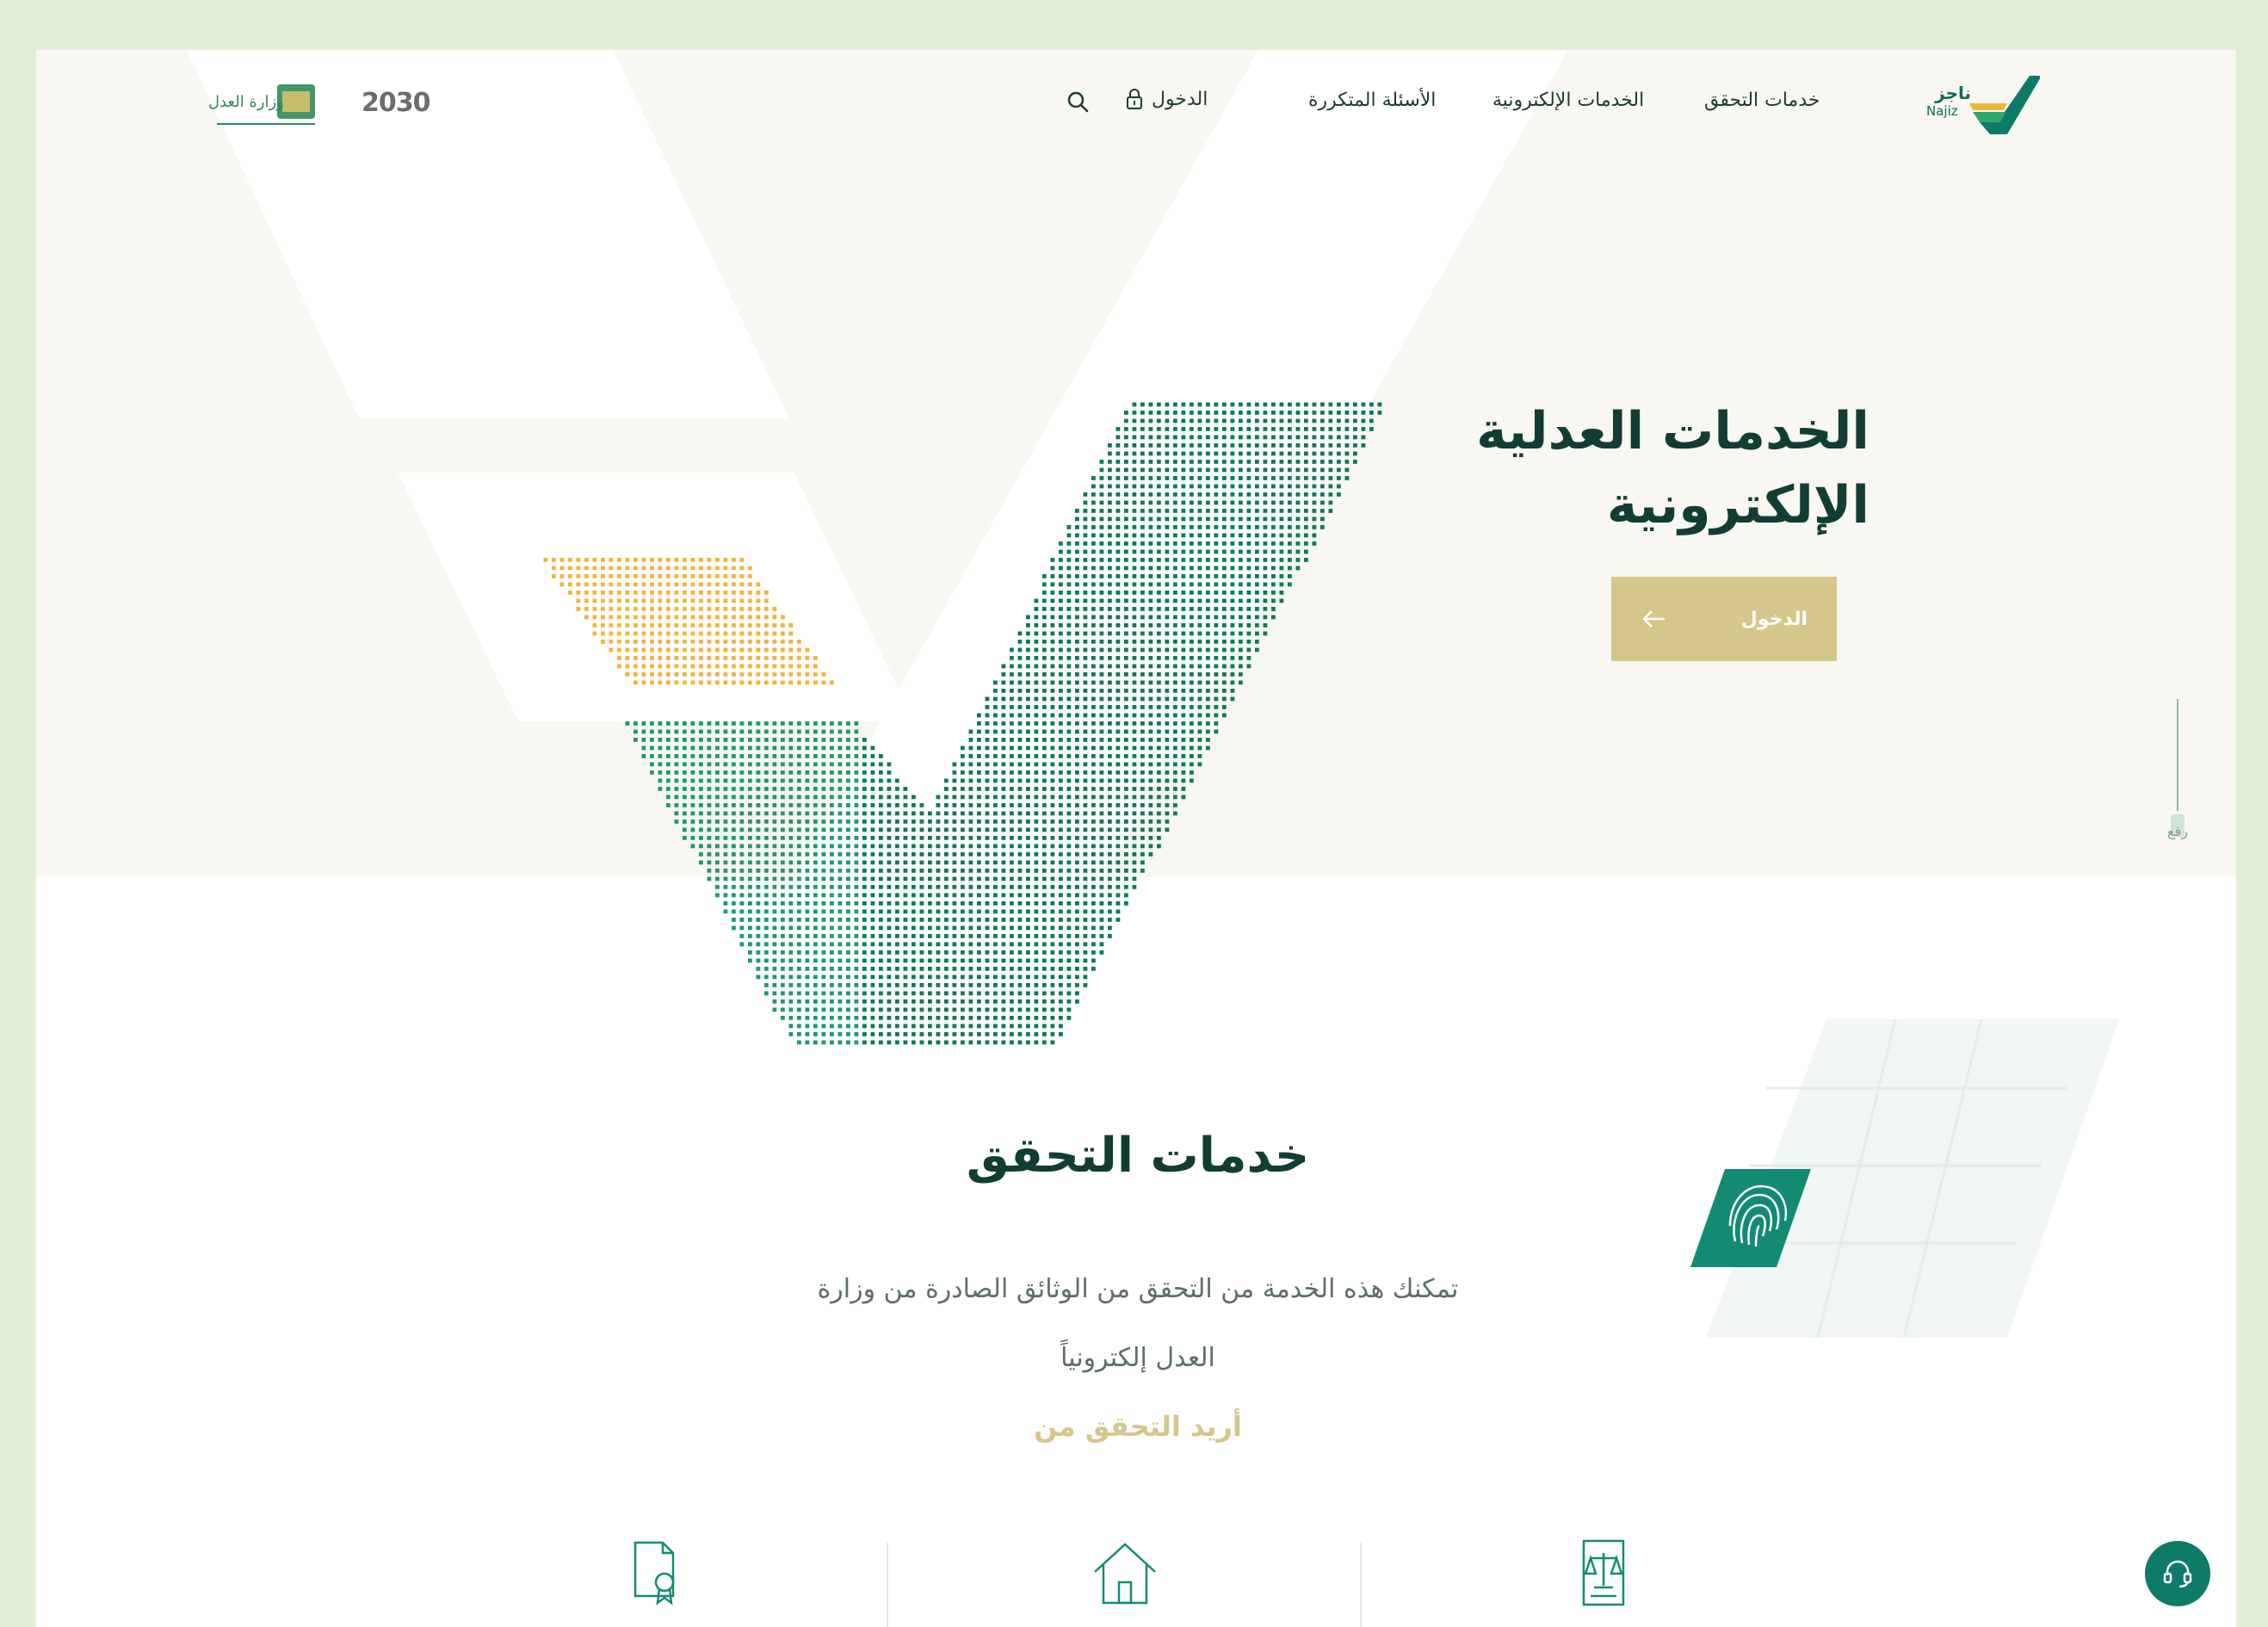 The width and height of the screenshot is (2268, 1627). I want to click on nav-eservices: الخدمات الإلكترونية, so click(1568, 100).